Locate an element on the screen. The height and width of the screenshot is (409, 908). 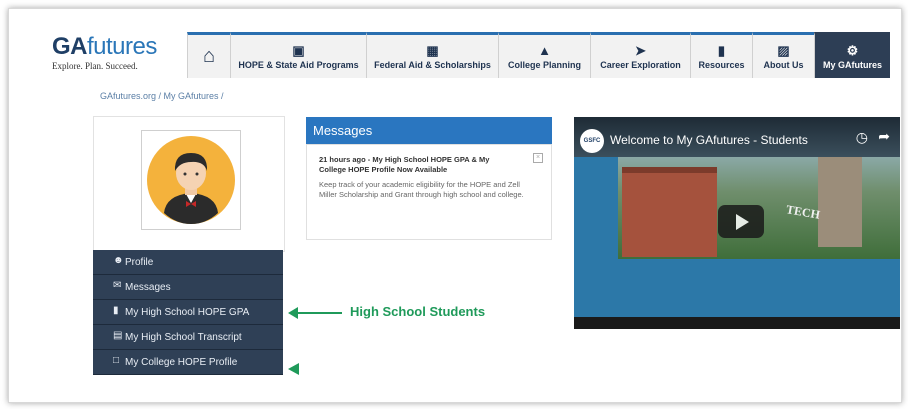
graduation-cap-icon: ▲ is located at coordinates (544, 50).